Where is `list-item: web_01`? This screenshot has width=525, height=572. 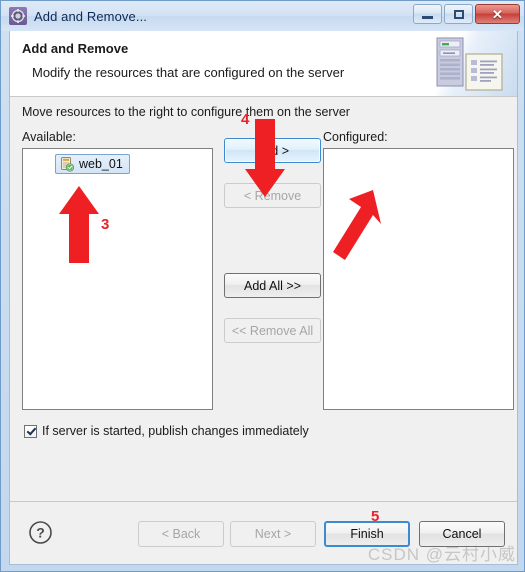
list-item: web_01 is located at coordinates (92, 164).